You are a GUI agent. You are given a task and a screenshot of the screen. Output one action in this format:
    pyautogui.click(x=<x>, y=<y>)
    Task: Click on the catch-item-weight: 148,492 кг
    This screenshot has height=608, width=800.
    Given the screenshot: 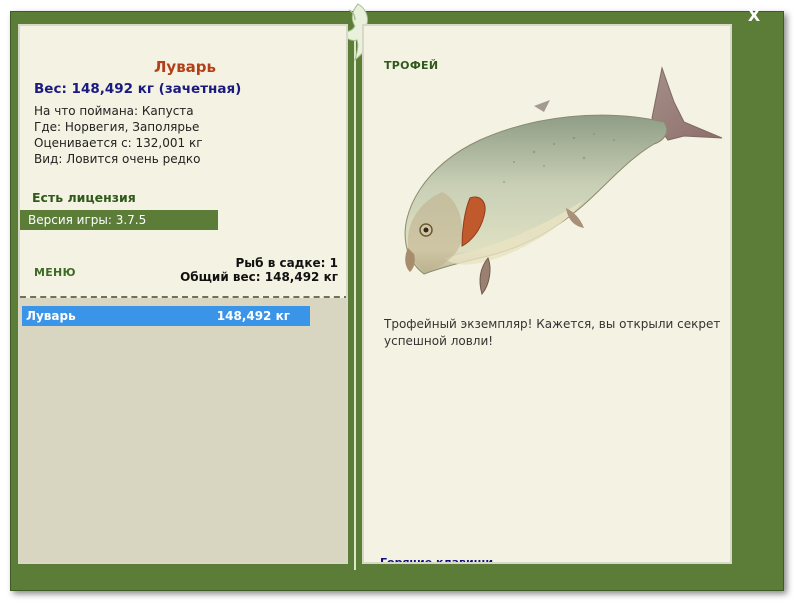 What is the action you would take?
    pyautogui.click(x=253, y=316)
    